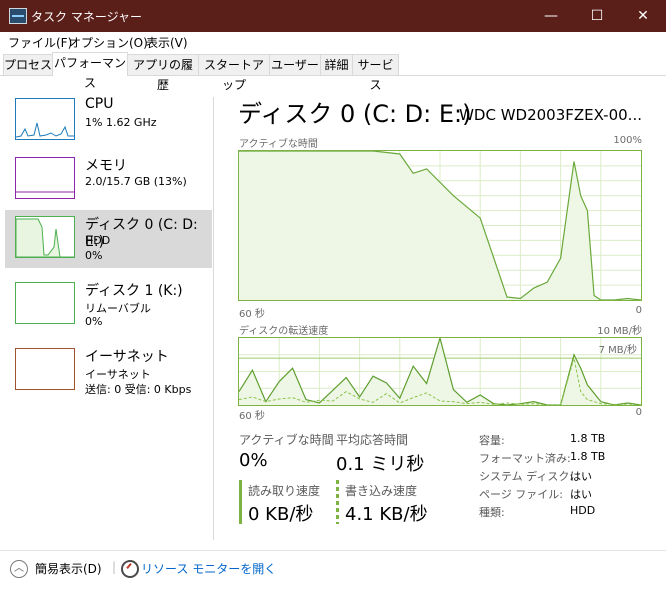  What do you see at coordinates (138, 389) in the screenshot?
I see `sidebar-item-usage: 送信: 0 受信: 0 Kbps` at bounding box center [138, 389].